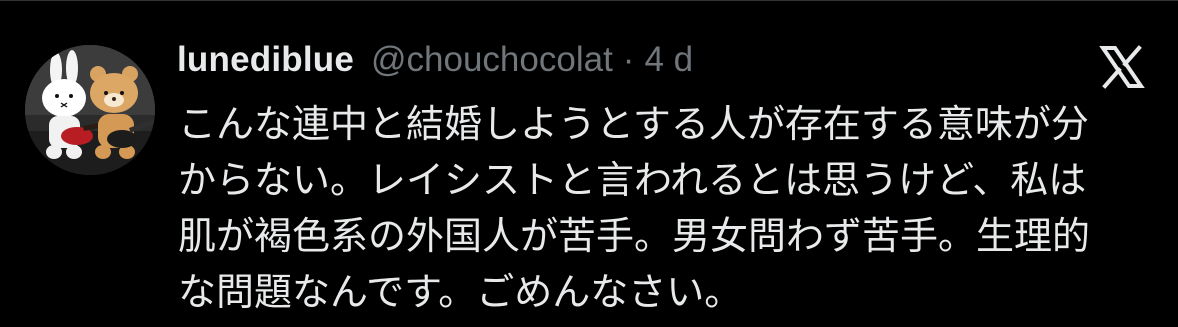 This screenshot has height=327, width=1178. What do you see at coordinates (632, 180) in the screenshot?
I see `tweet-text-line-2: からない。レイシストと言われるとは思うけど、私は` at bounding box center [632, 180].